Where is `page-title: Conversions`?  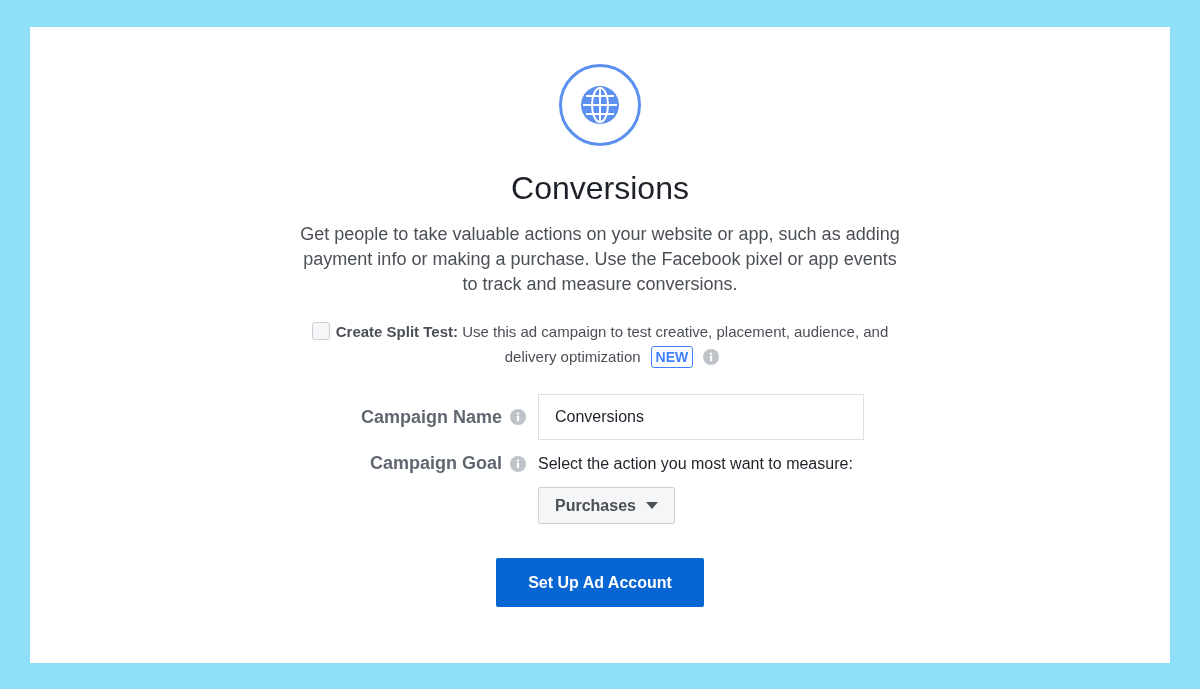
page-title: Conversions is located at coordinates (600, 188).